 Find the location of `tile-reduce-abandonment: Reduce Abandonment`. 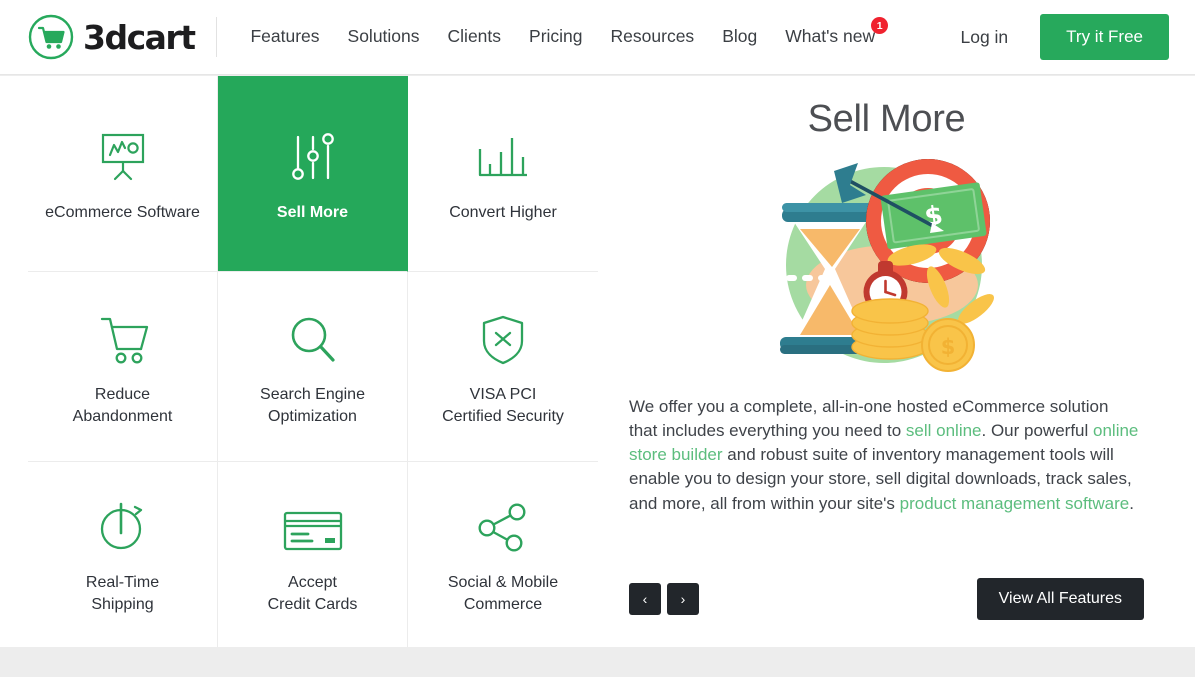

tile-reduce-abandonment: Reduce Abandonment is located at coordinates (123, 367).